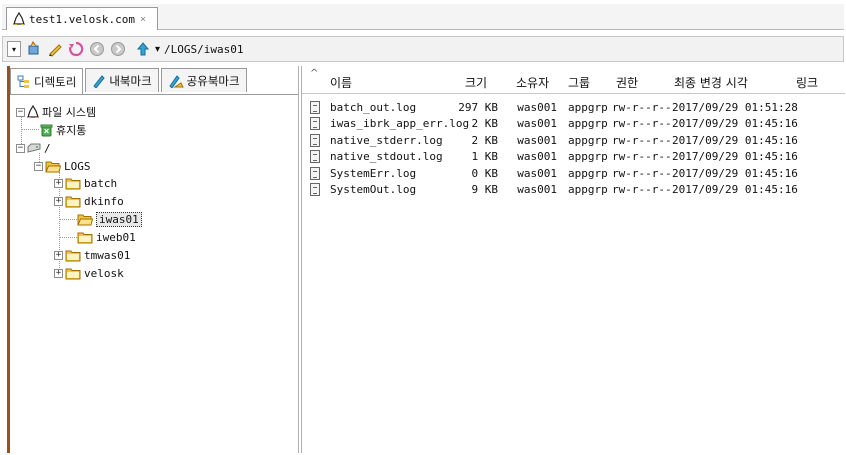 The height and width of the screenshot is (455, 846). What do you see at coordinates (476, 82) in the screenshot?
I see `column-header-size: 크기` at bounding box center [476, 82].